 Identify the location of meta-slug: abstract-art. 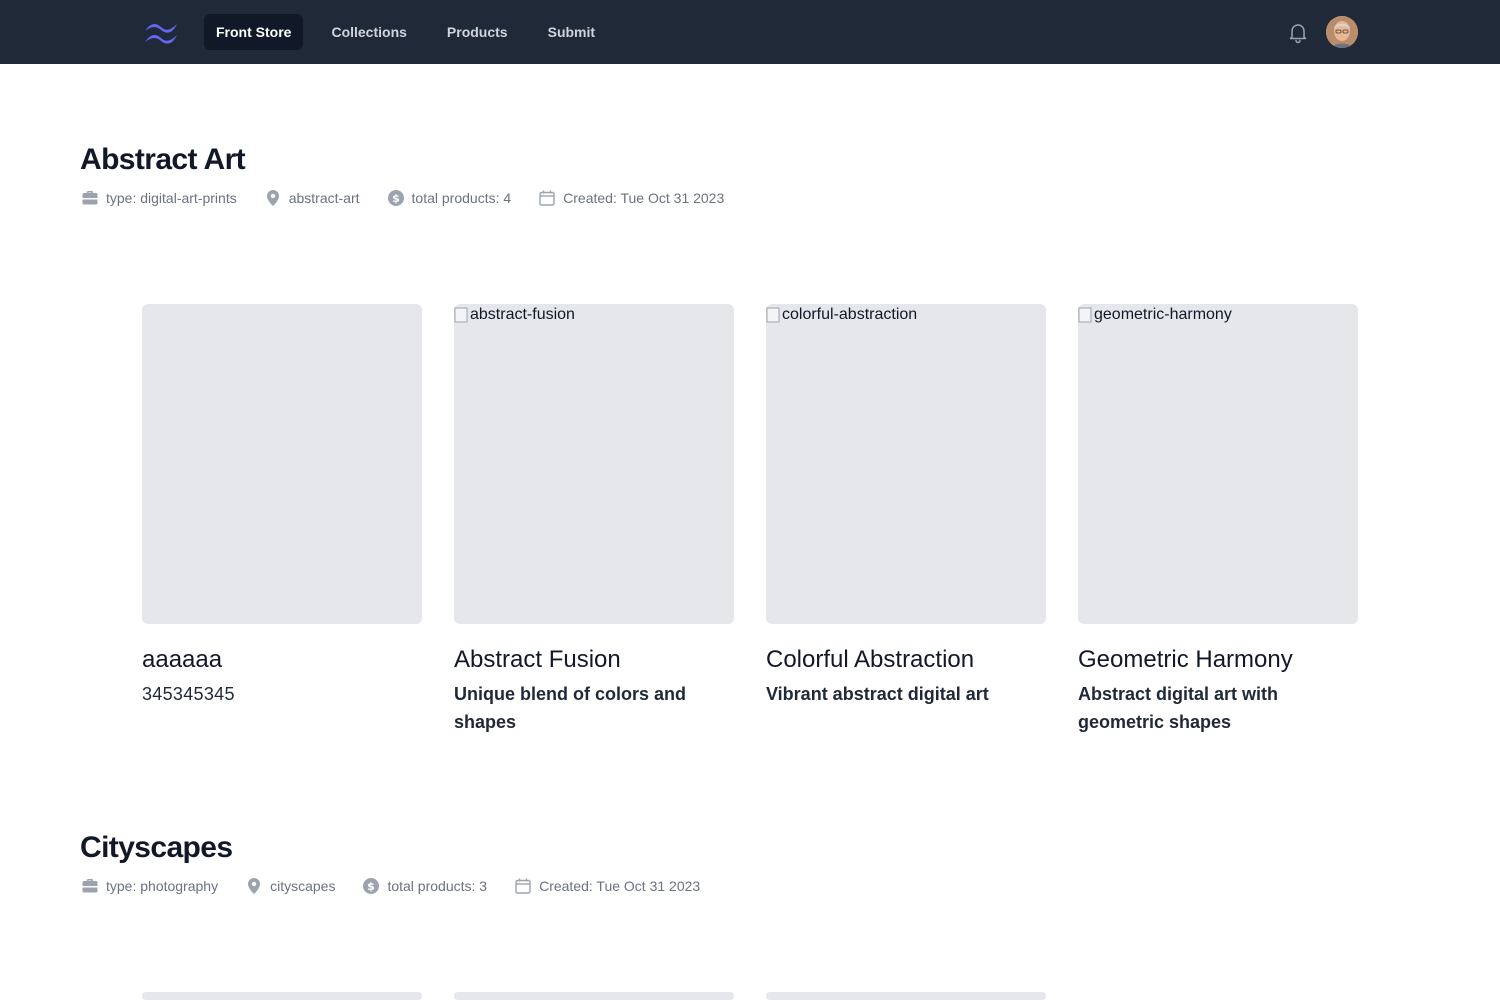
(311, 198).